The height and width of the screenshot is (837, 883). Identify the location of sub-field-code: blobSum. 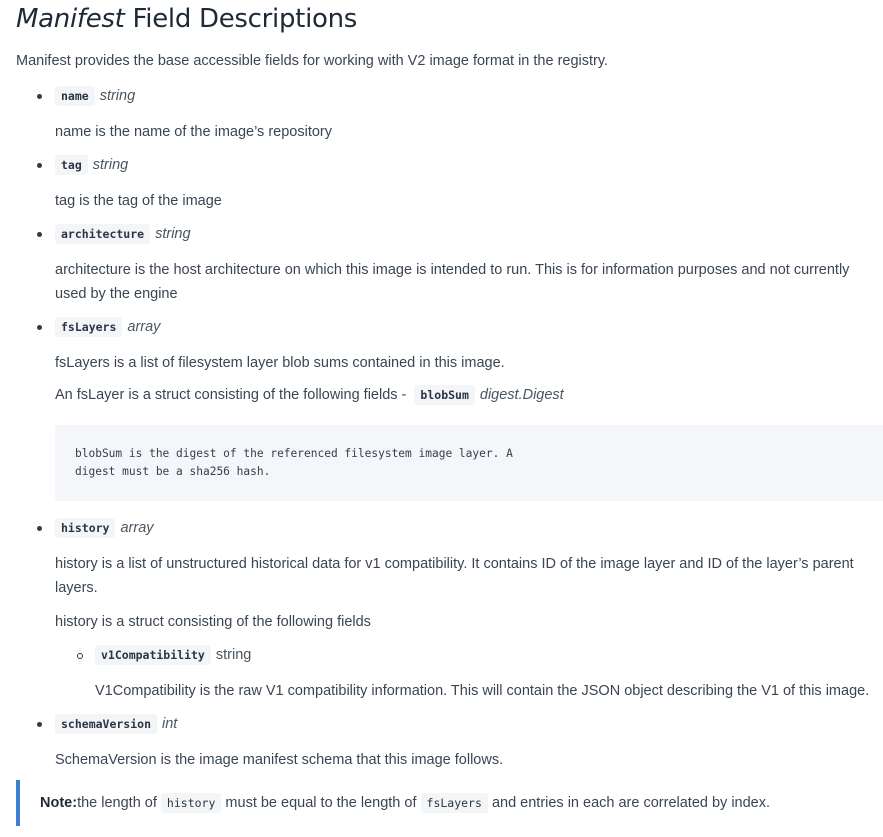
(444, 395).